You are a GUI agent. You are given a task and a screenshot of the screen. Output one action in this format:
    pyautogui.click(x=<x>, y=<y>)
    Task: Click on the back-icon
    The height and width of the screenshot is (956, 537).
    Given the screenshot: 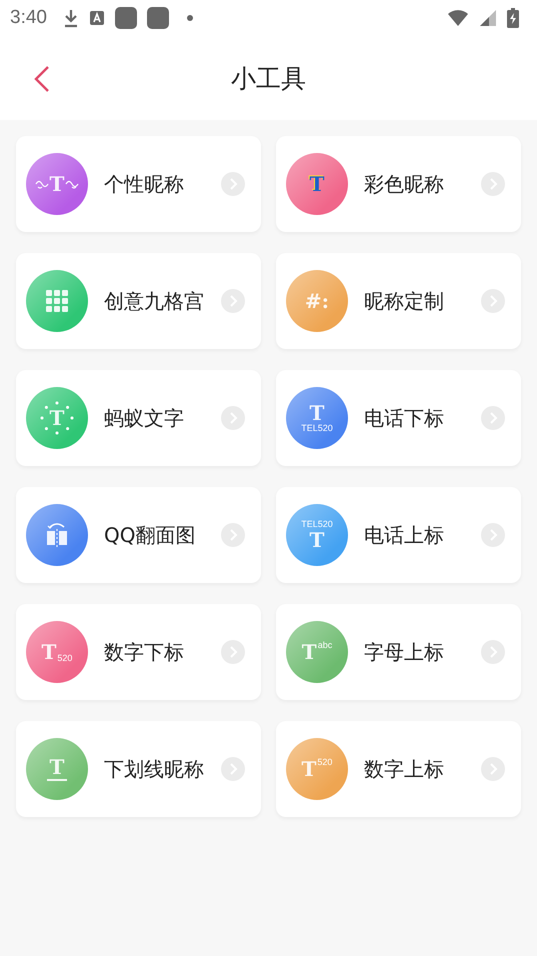 What is the action you would take?
    pyautogui.click(x=42, y=79)
    